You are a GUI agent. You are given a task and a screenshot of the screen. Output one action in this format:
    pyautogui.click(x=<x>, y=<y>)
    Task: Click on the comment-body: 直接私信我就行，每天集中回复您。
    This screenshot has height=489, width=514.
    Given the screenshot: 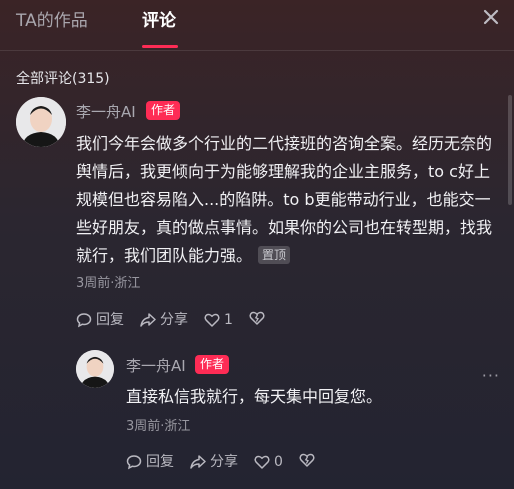 What is the action you would take?
    pyautogui.click(x=254, y=396)
    